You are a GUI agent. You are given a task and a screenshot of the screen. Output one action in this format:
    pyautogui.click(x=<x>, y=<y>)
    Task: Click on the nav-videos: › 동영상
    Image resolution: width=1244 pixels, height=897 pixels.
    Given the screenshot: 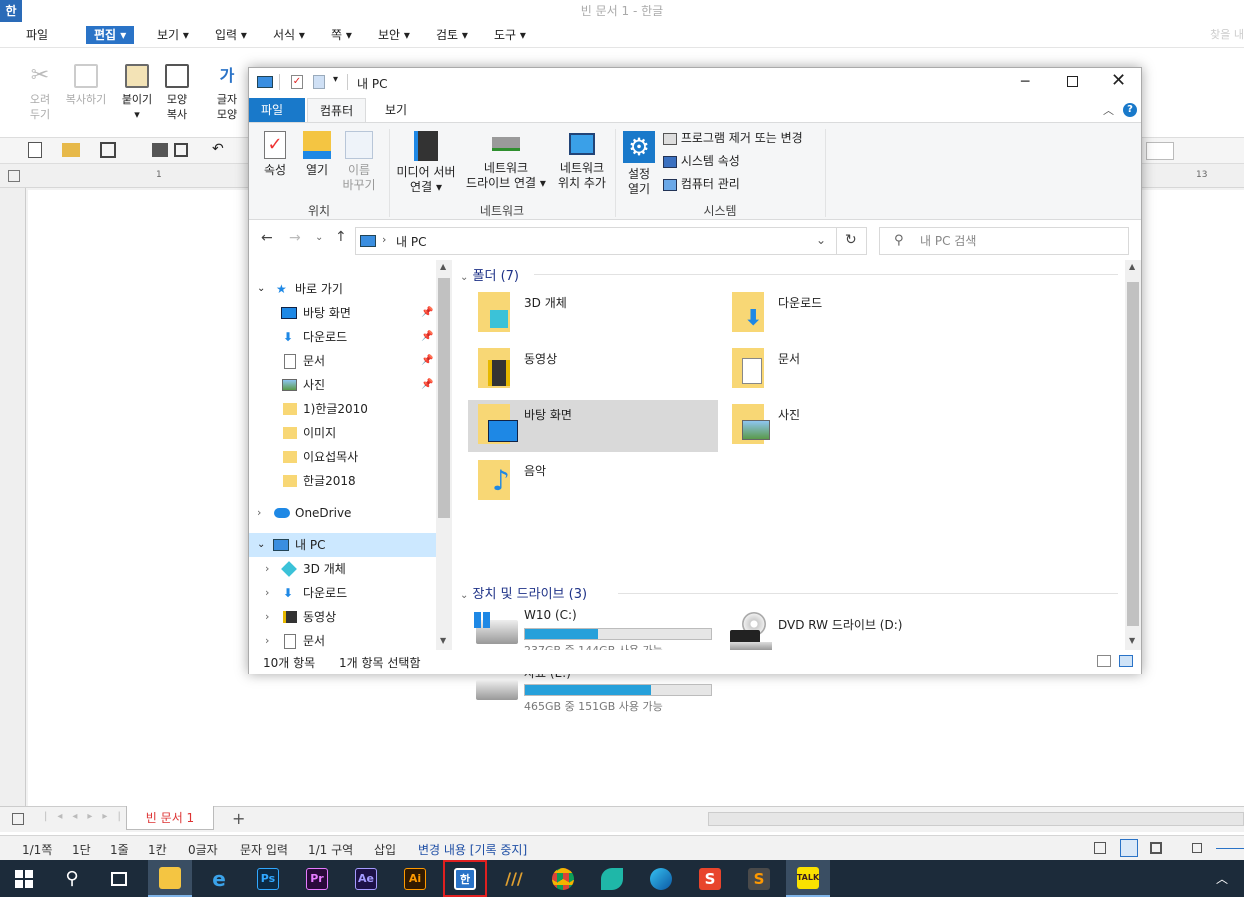 What is the action you would take?
    pyautogui.click(x=342, y=617)
    